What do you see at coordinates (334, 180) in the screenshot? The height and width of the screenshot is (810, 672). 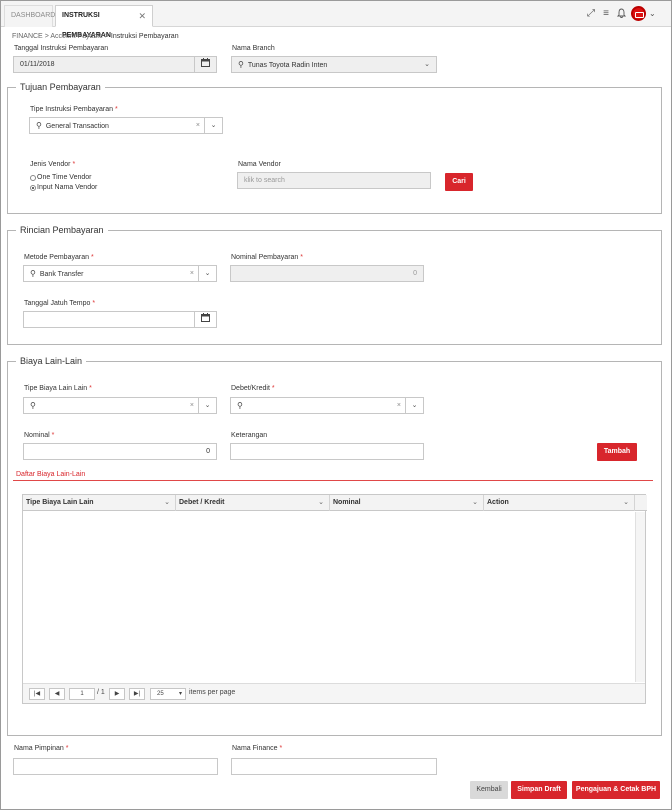 I see `nama-vendor-input: klik to search` at bounding box center [334, 180].